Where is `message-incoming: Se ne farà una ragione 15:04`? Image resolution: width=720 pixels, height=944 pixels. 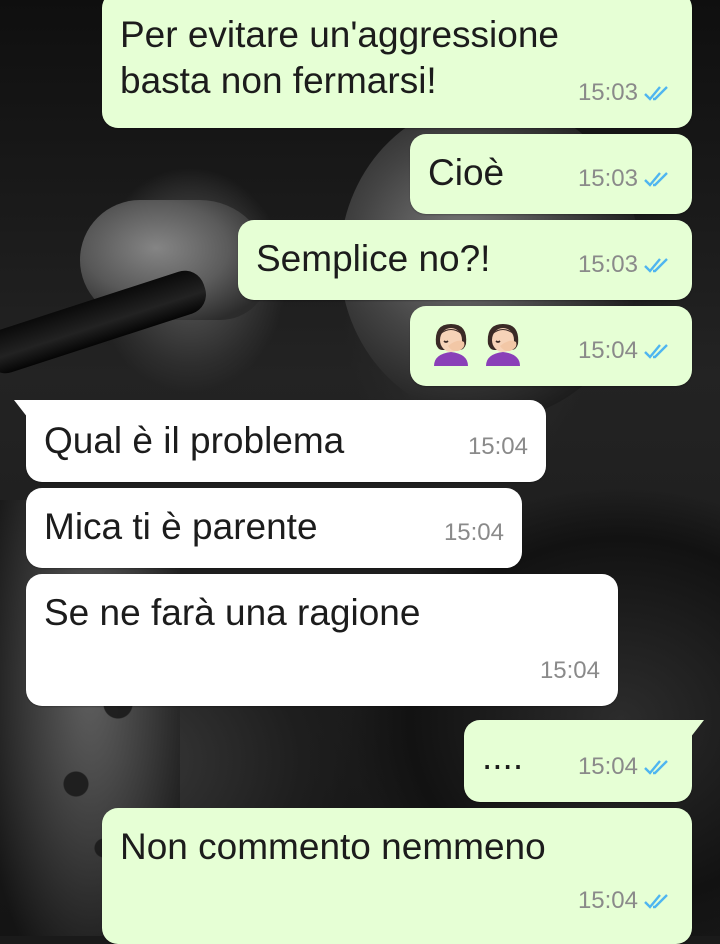 message-incoming: Se ne farà una ragione 15:04 is located at coordinates (322, 640).